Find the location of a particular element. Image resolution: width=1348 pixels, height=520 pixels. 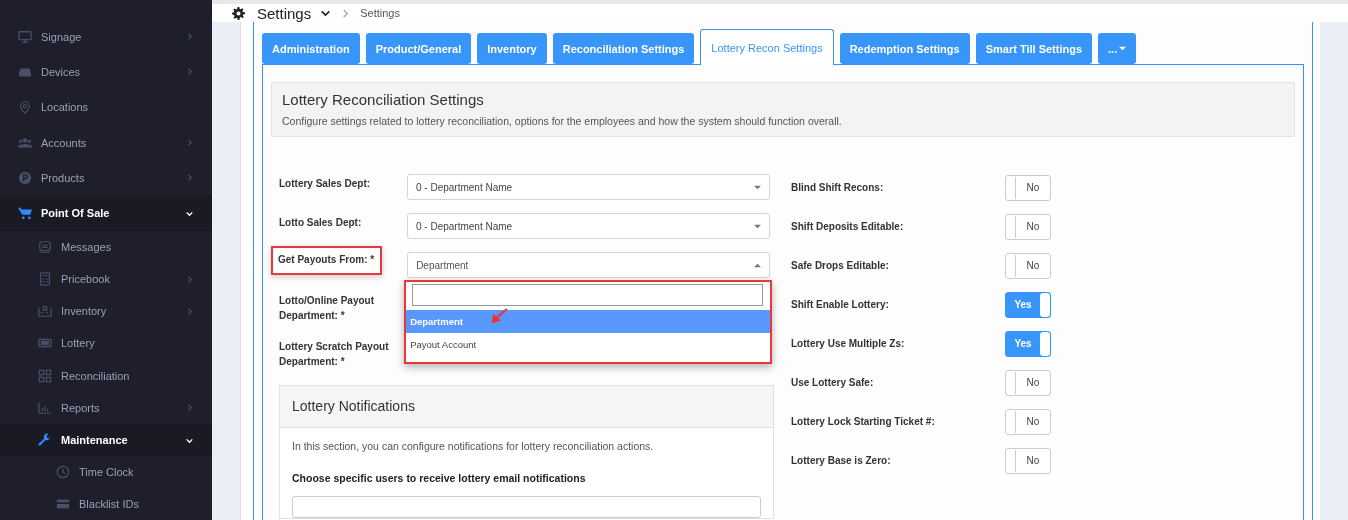

sidebar-item: Time Clock is located at coordinates (106, 472).